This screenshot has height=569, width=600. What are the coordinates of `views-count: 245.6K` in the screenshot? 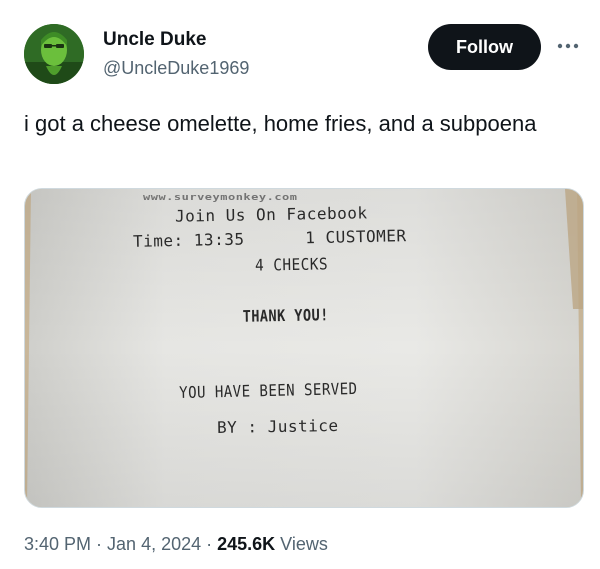 It's located at (246, 544).